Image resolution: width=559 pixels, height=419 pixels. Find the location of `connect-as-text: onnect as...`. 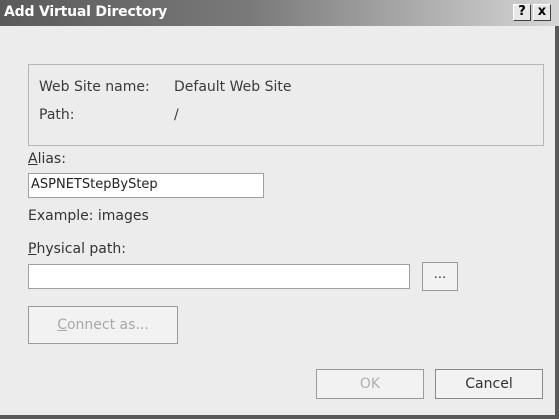

connect-as-text: onnect as... is located at coordinates (107, 325).